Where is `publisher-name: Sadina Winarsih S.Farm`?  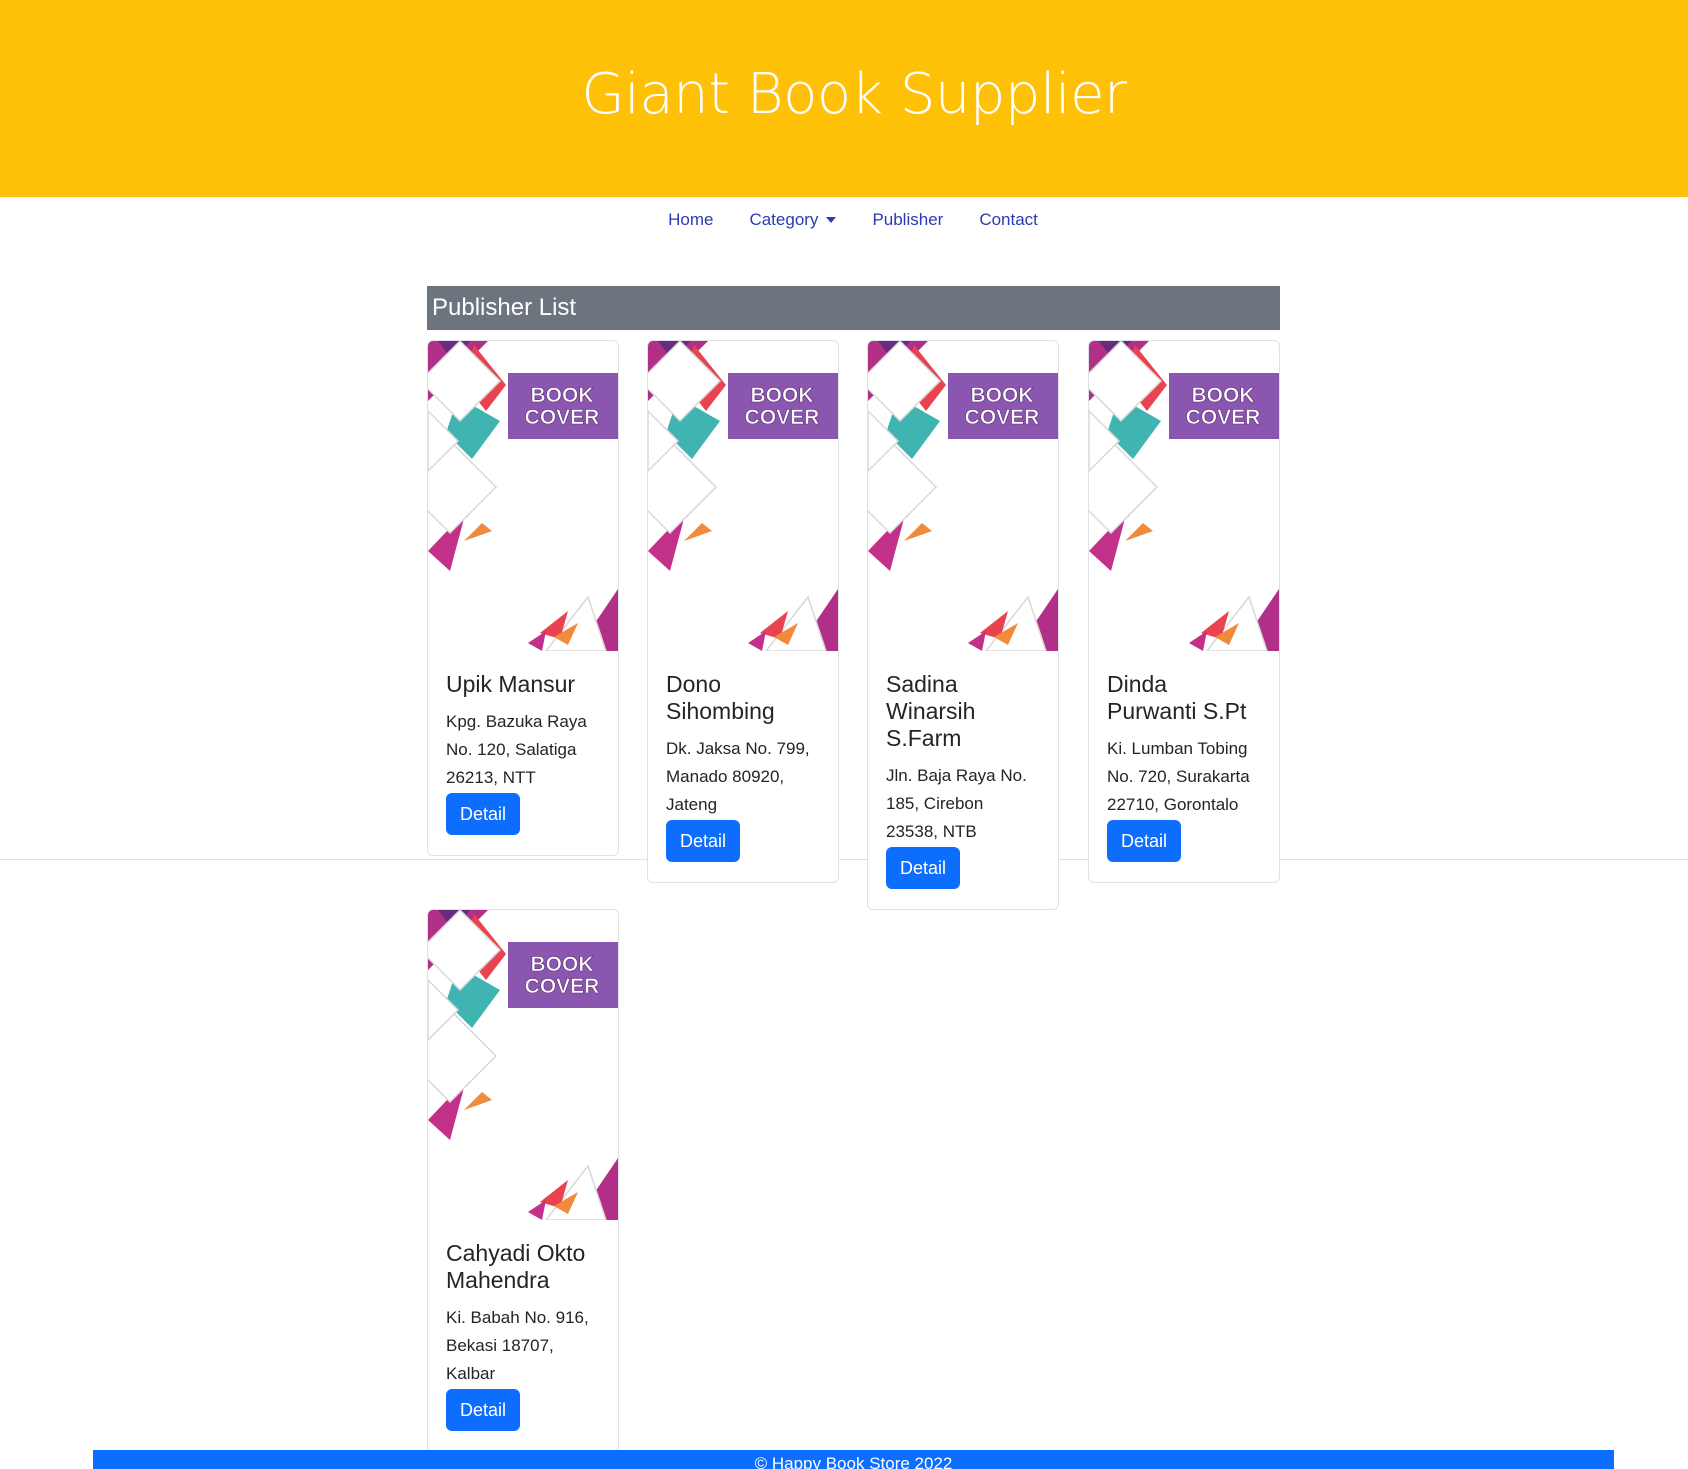
publisher-name: Sadina Winarsih S.Farm is located at coordinates (931, 711).